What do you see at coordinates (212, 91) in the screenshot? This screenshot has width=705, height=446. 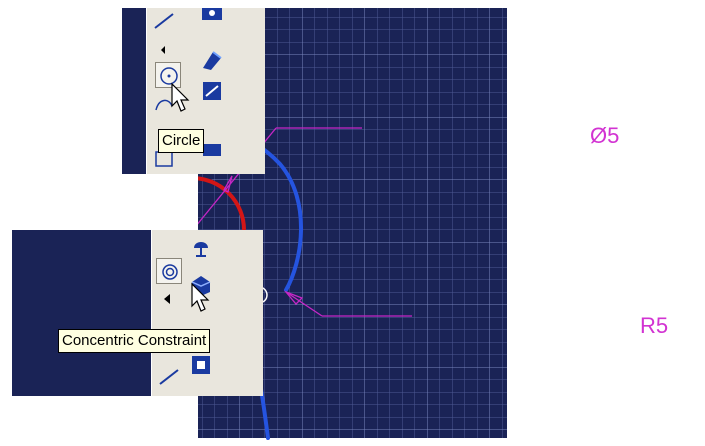 I see `constraint-tool-icon` at bounding box center [212, 91].